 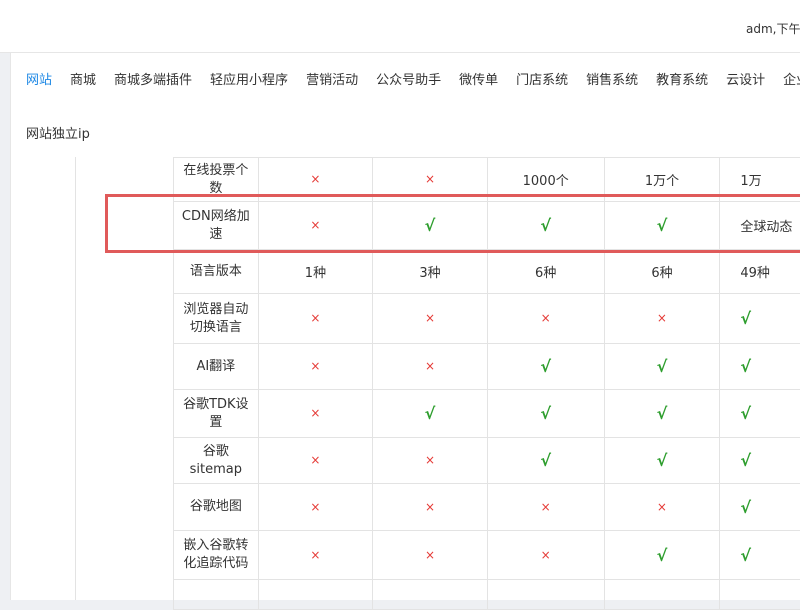 I want to click on tab-10: 云设计, so click(x=745, y=78).